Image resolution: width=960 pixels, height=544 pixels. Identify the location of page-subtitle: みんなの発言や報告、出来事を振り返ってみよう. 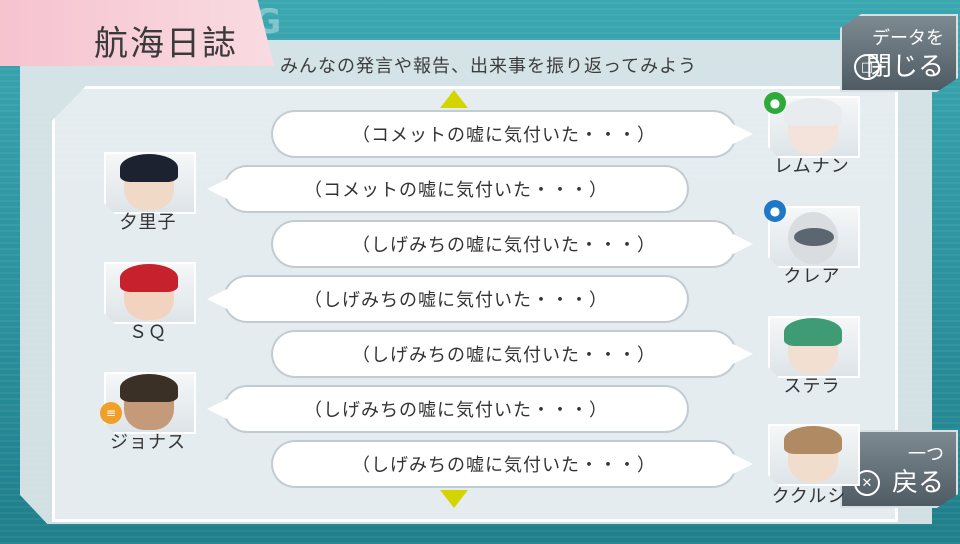
(489, 66).